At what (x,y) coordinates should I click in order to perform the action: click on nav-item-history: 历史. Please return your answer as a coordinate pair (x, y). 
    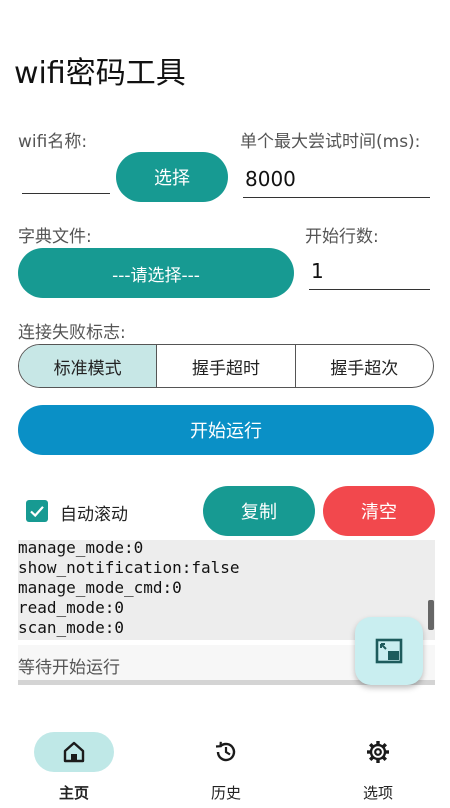
    Looking at the image, I should click on (226, 764).